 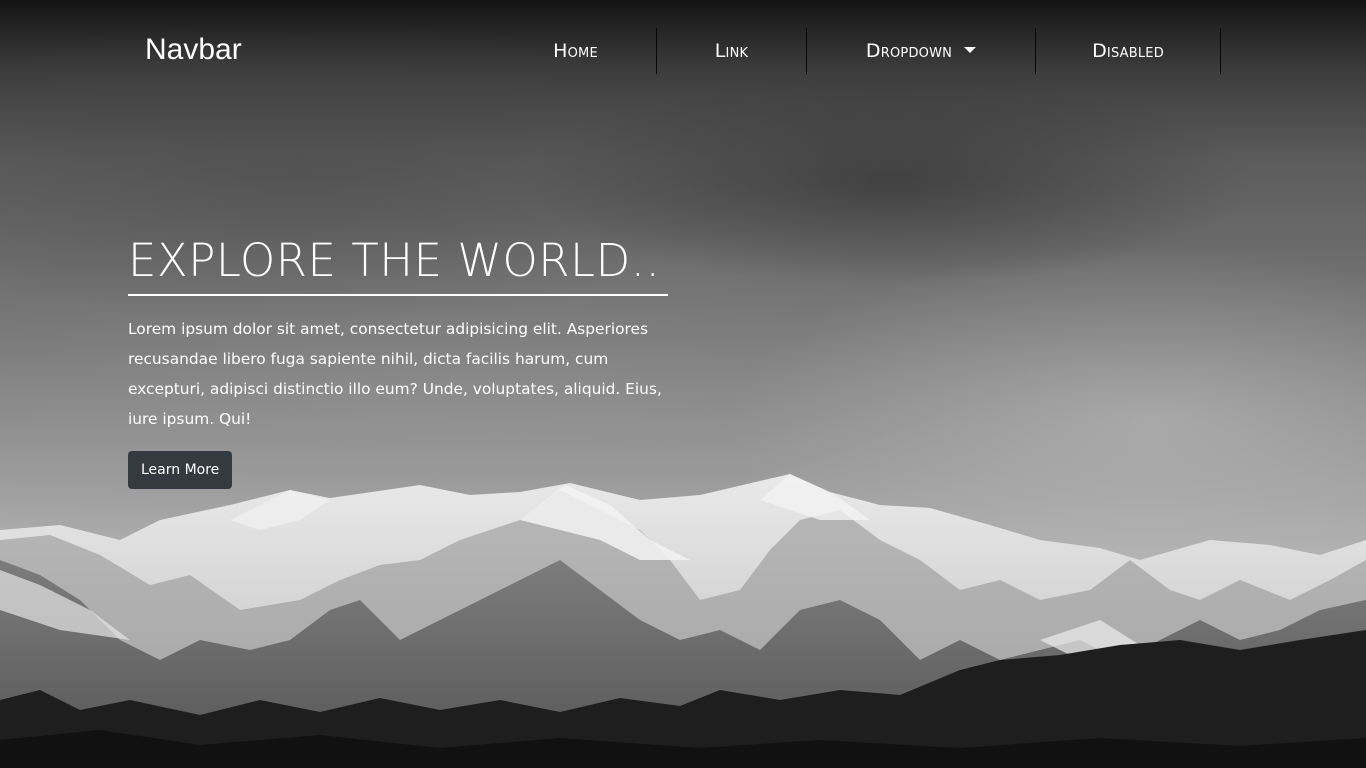 What do you see at coordinates (180, 470) in the screenshot?
I see `learn-more-button: Learn More` at bounding box center [180, 470].